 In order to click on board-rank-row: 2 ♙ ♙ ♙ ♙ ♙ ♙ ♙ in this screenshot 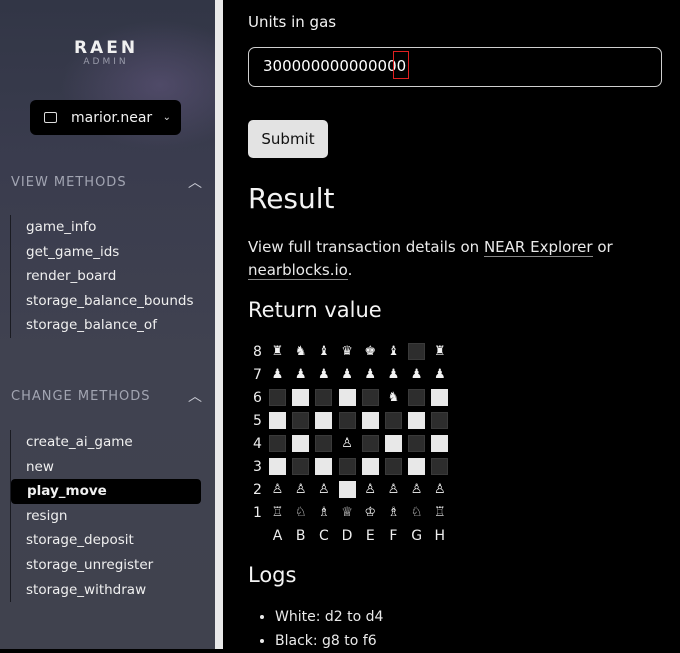, I will do `click(354, 489)`.